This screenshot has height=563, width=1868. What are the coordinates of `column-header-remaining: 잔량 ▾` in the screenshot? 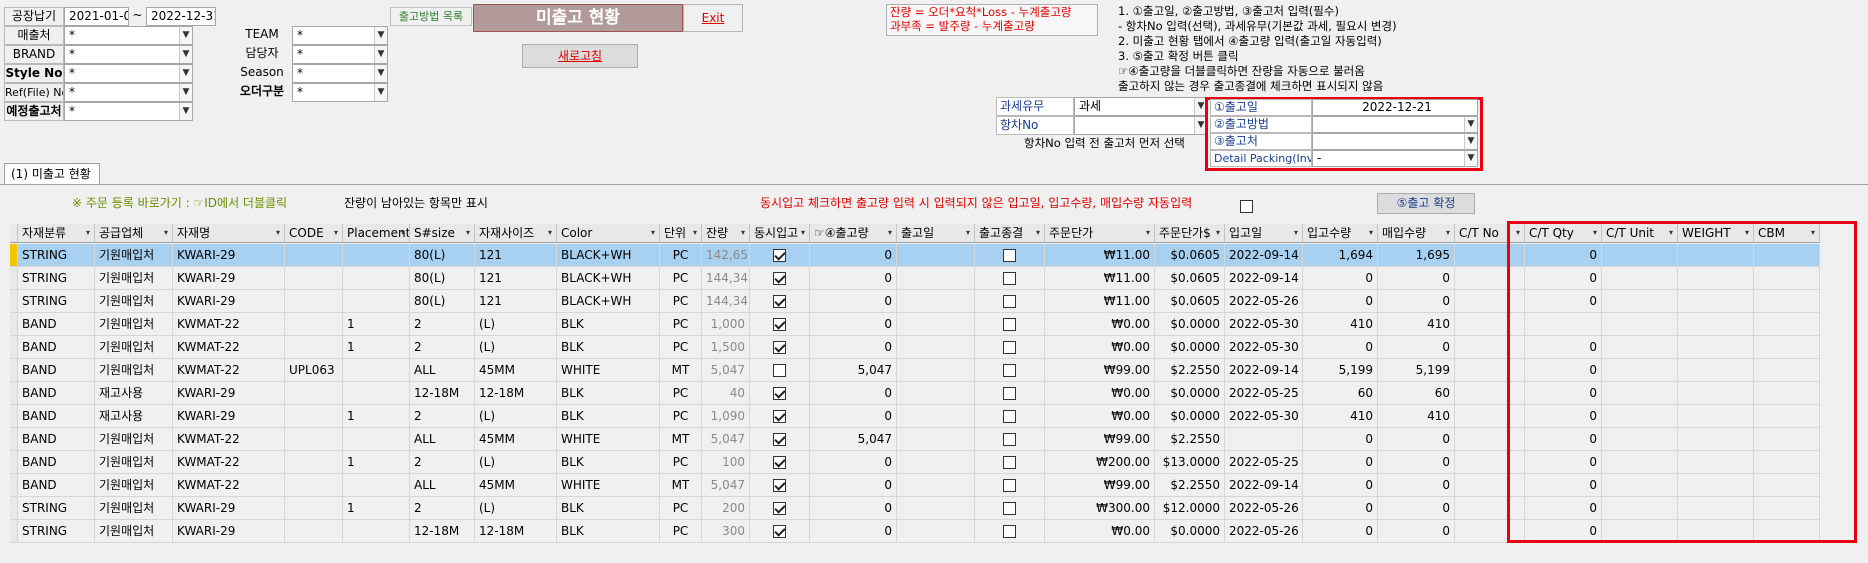 It's located at (726, 233).